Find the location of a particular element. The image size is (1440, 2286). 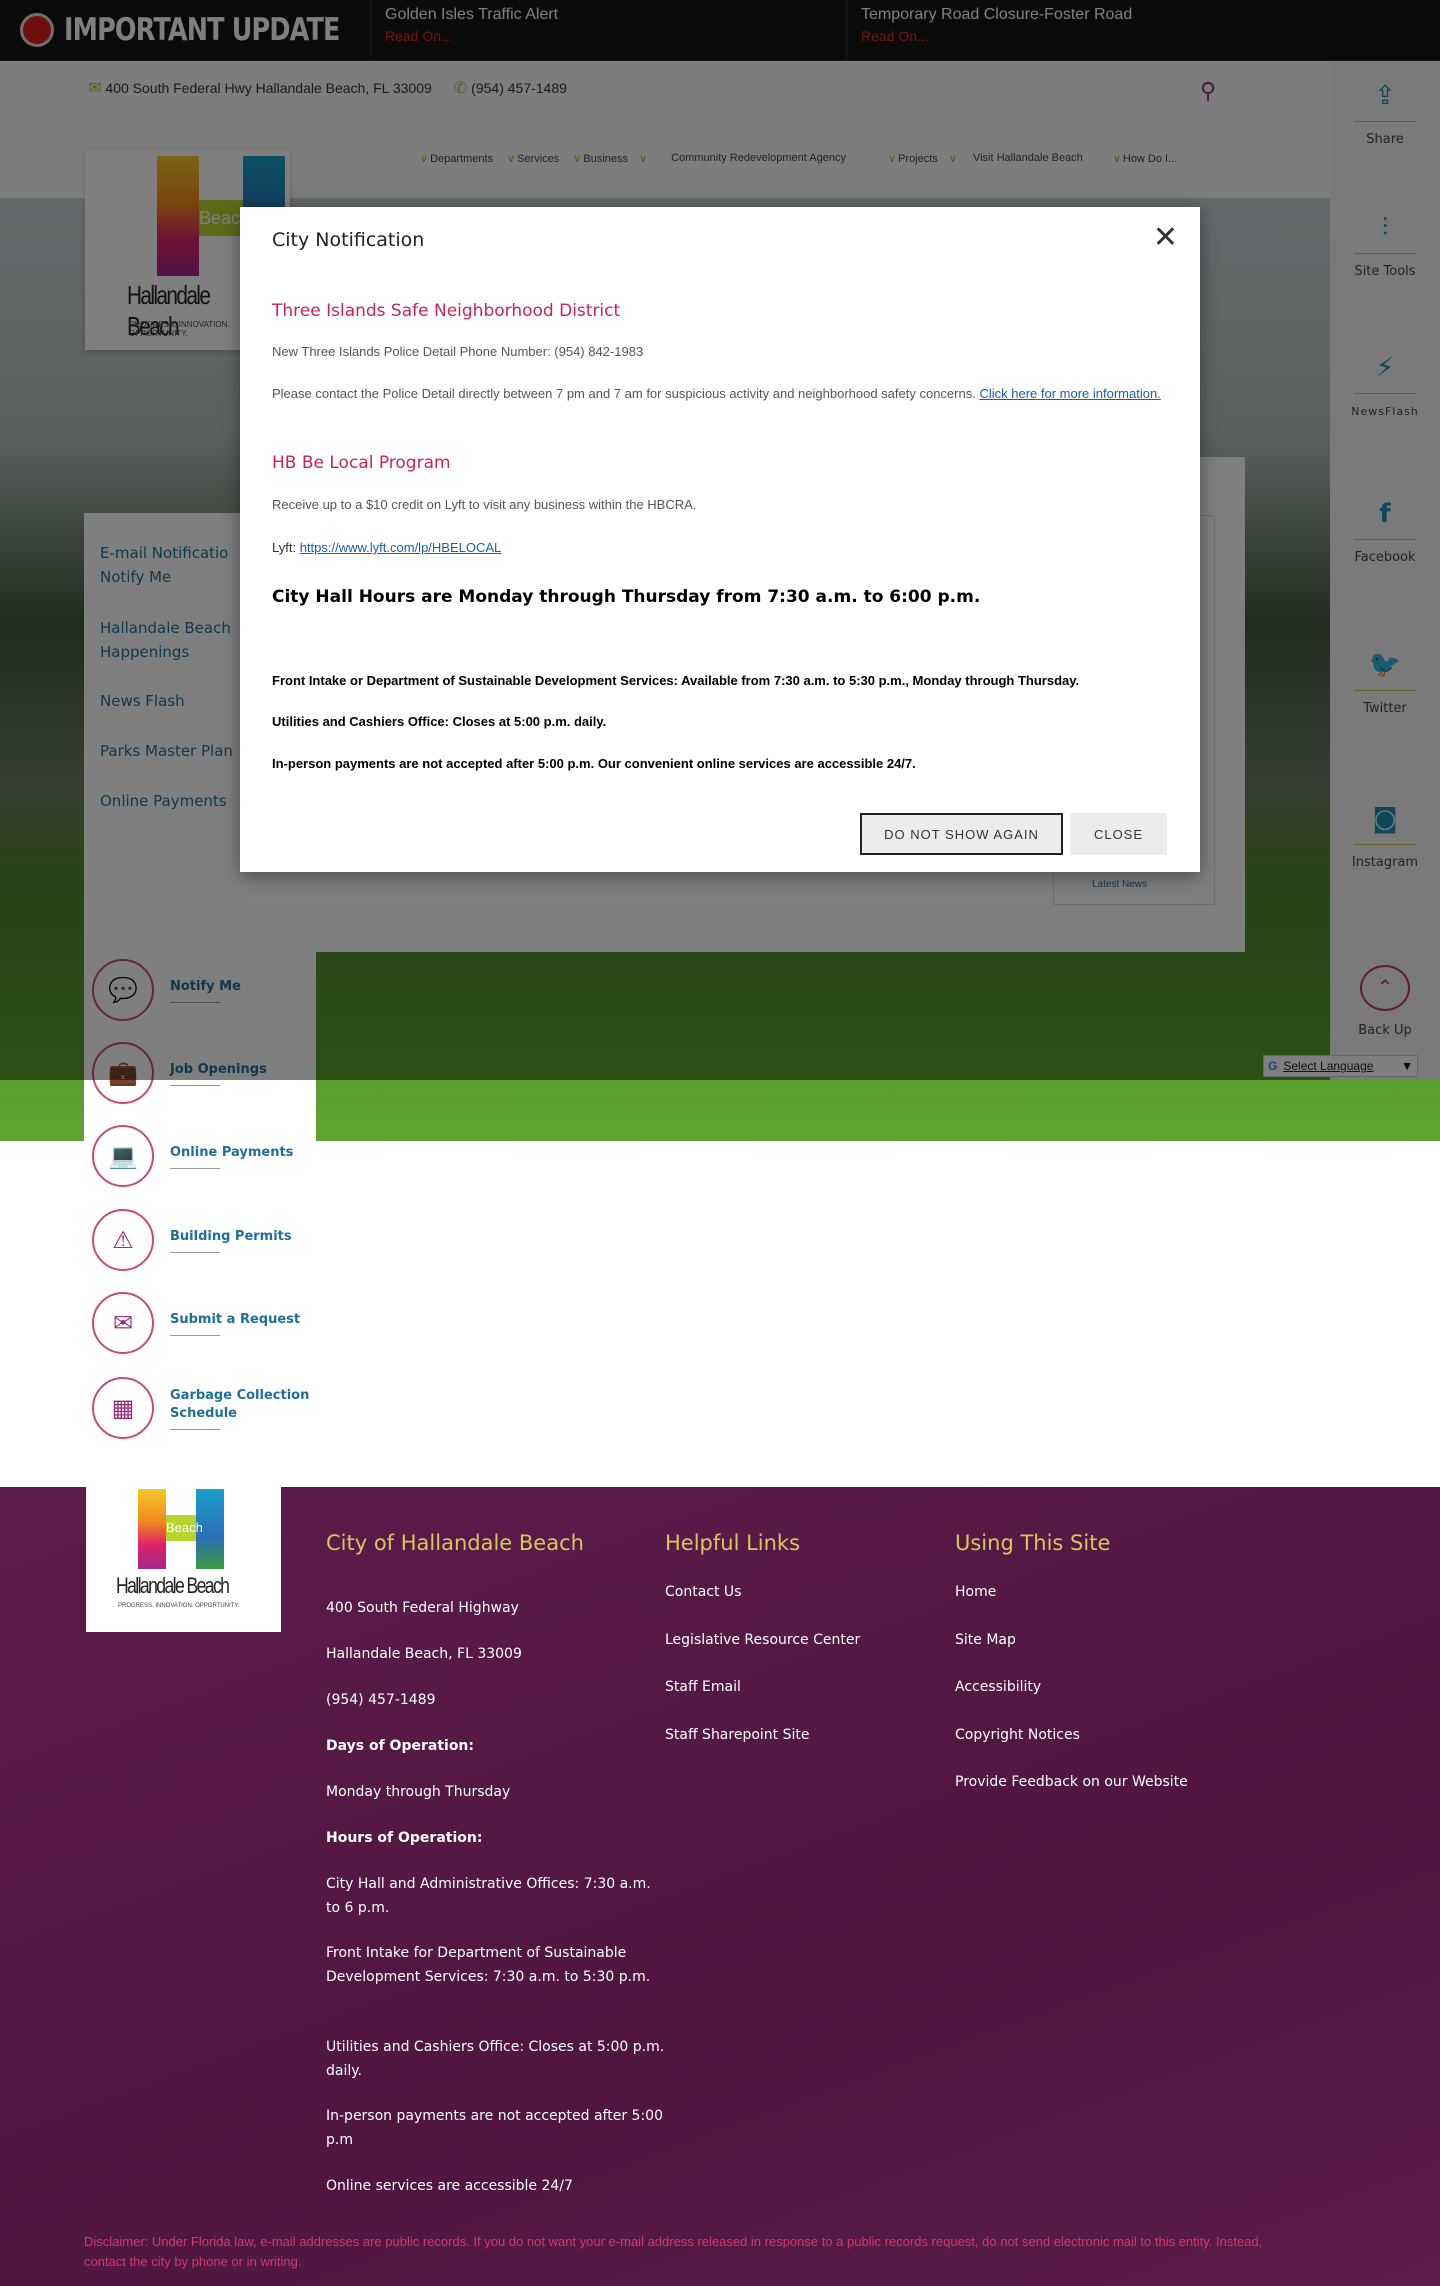

footer-link: Site Map is located at coordinates (1125, 1640).